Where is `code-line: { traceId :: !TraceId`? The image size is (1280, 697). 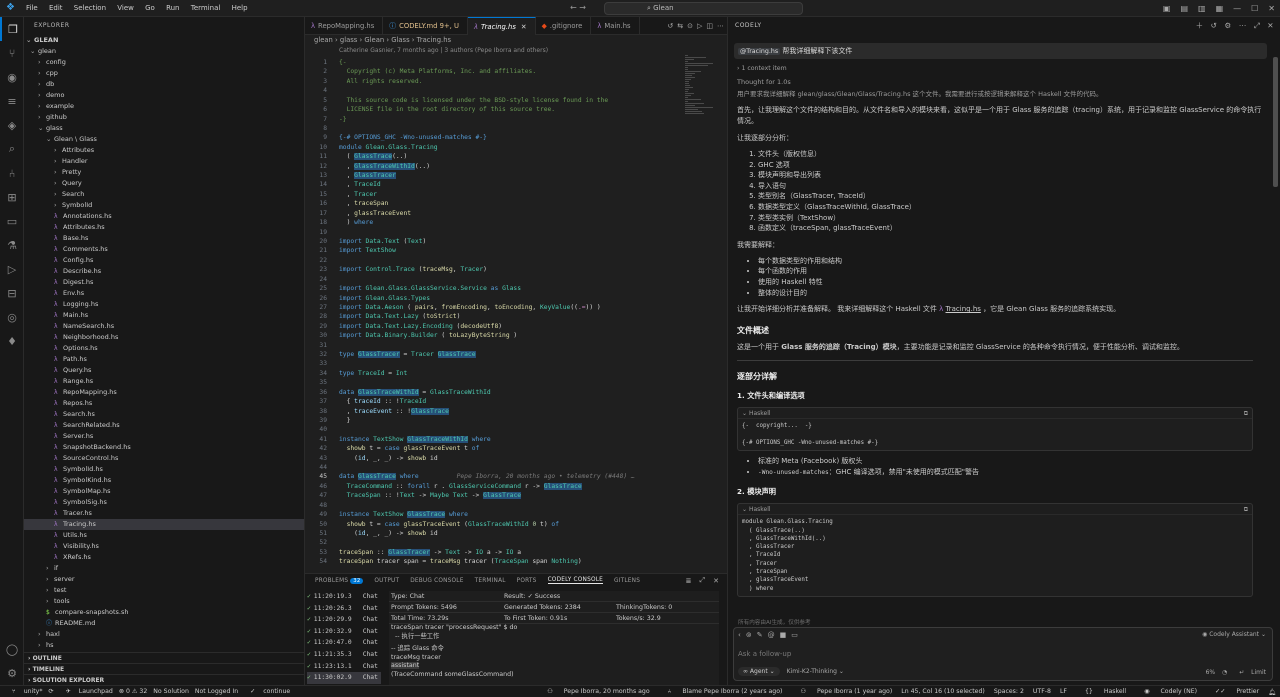
code-line: { traceId :: !TraceId is located at coordinates (383, 401).